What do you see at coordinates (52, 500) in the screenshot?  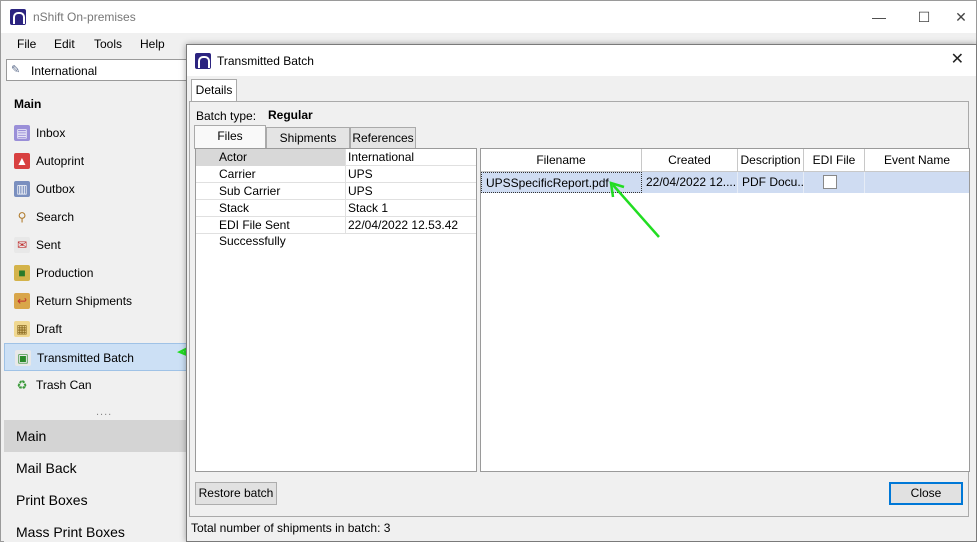 I see `section-label: Print Boxes` at bounding box center [52, 500].